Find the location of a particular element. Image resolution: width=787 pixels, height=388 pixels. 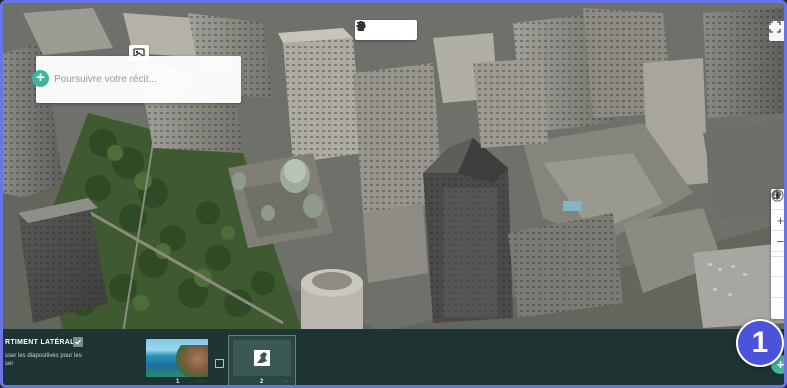

map-slide-icon is located at coordinates (262, 358).